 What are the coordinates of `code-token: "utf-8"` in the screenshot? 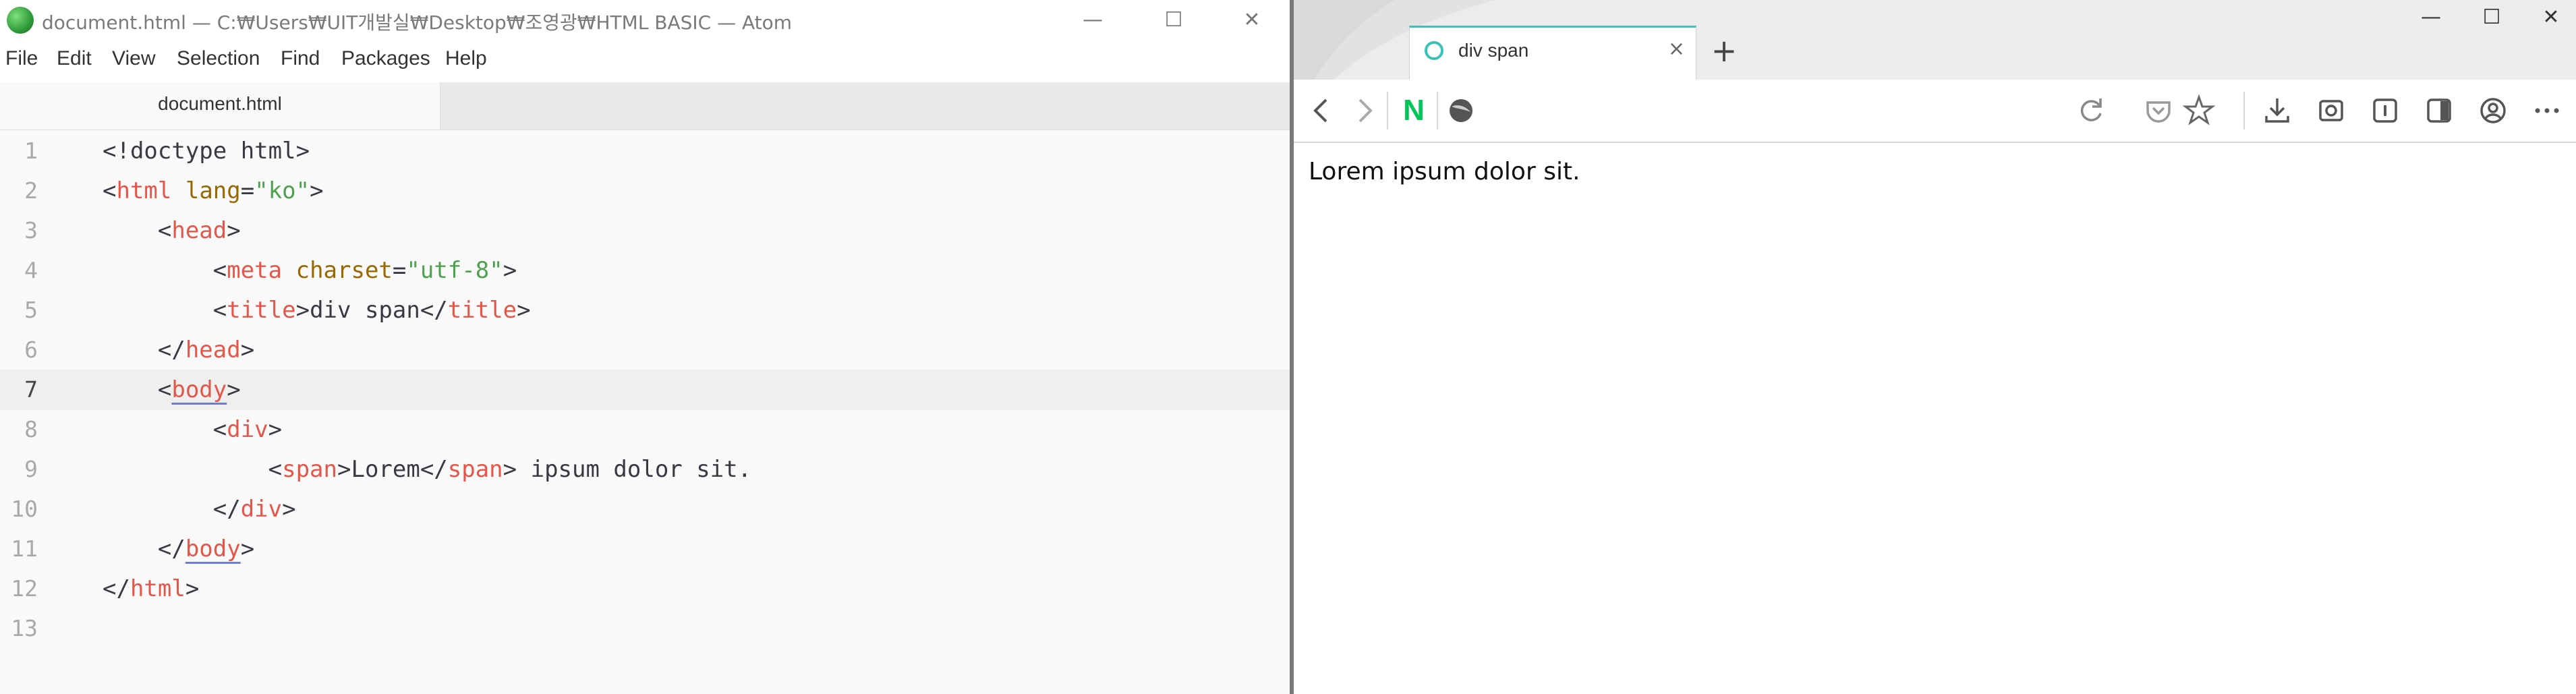 It's located at (454, 270).